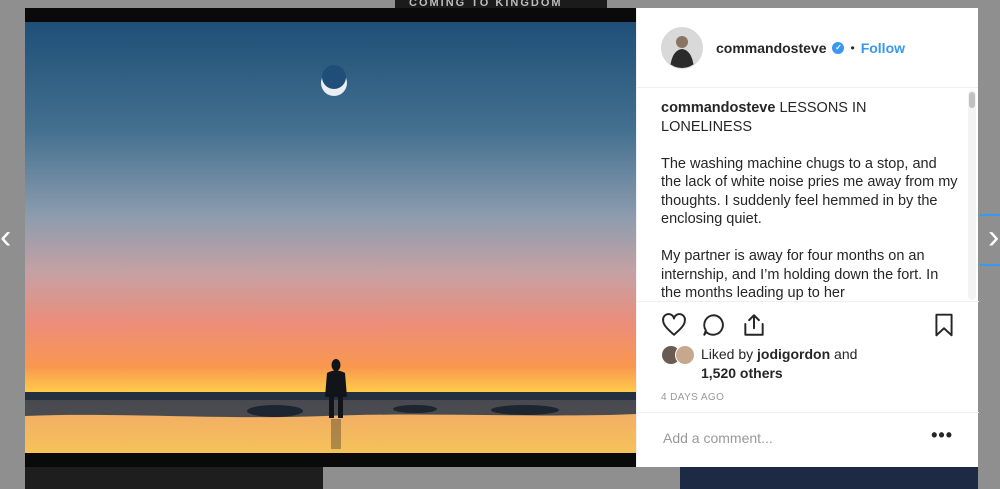 The width and height of the screenshot is (1000, 489). I want to click on likes-summary: Liked by jodigordon and 1,520 others, so click(759, 364).